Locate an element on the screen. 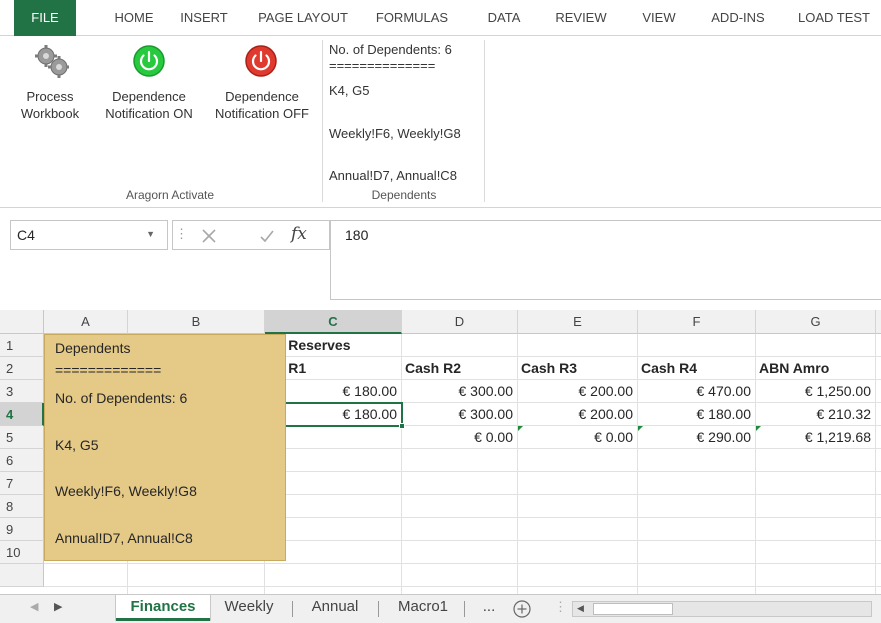  sheet-tab-macro1: Macro1 is located at coordinates (423, 608).